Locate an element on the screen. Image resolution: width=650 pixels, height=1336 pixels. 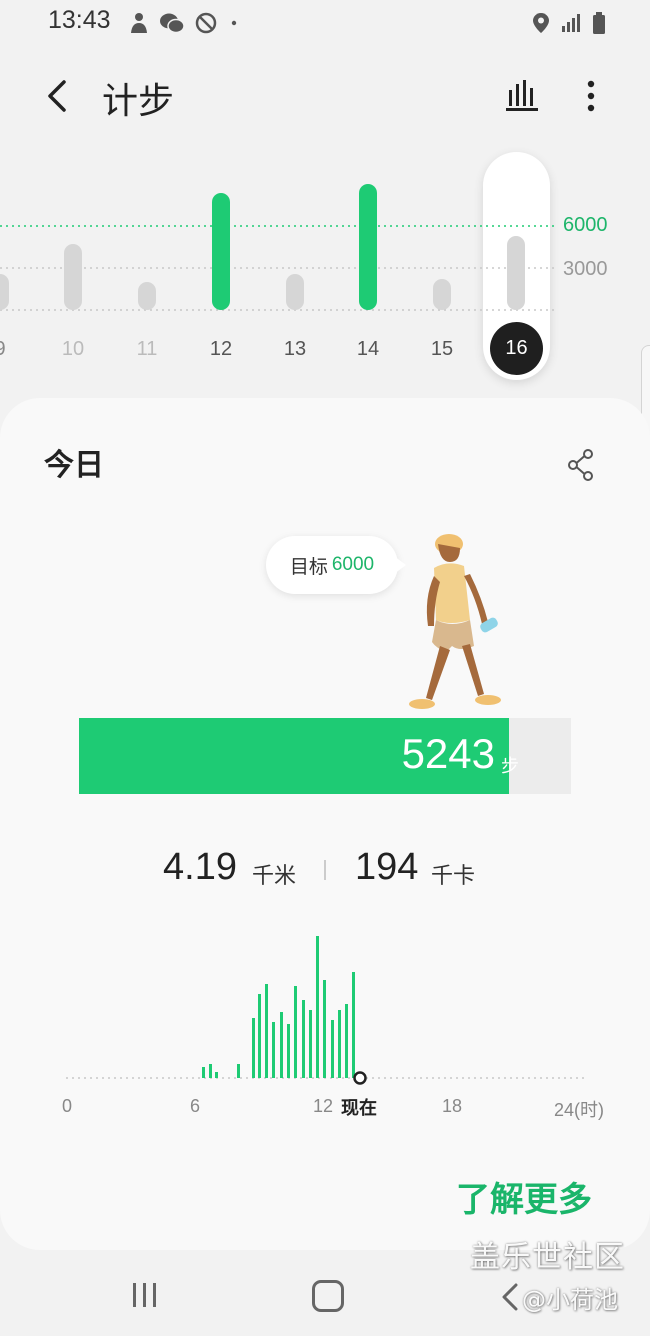
signal-icon is located at coordinates (571, 23).